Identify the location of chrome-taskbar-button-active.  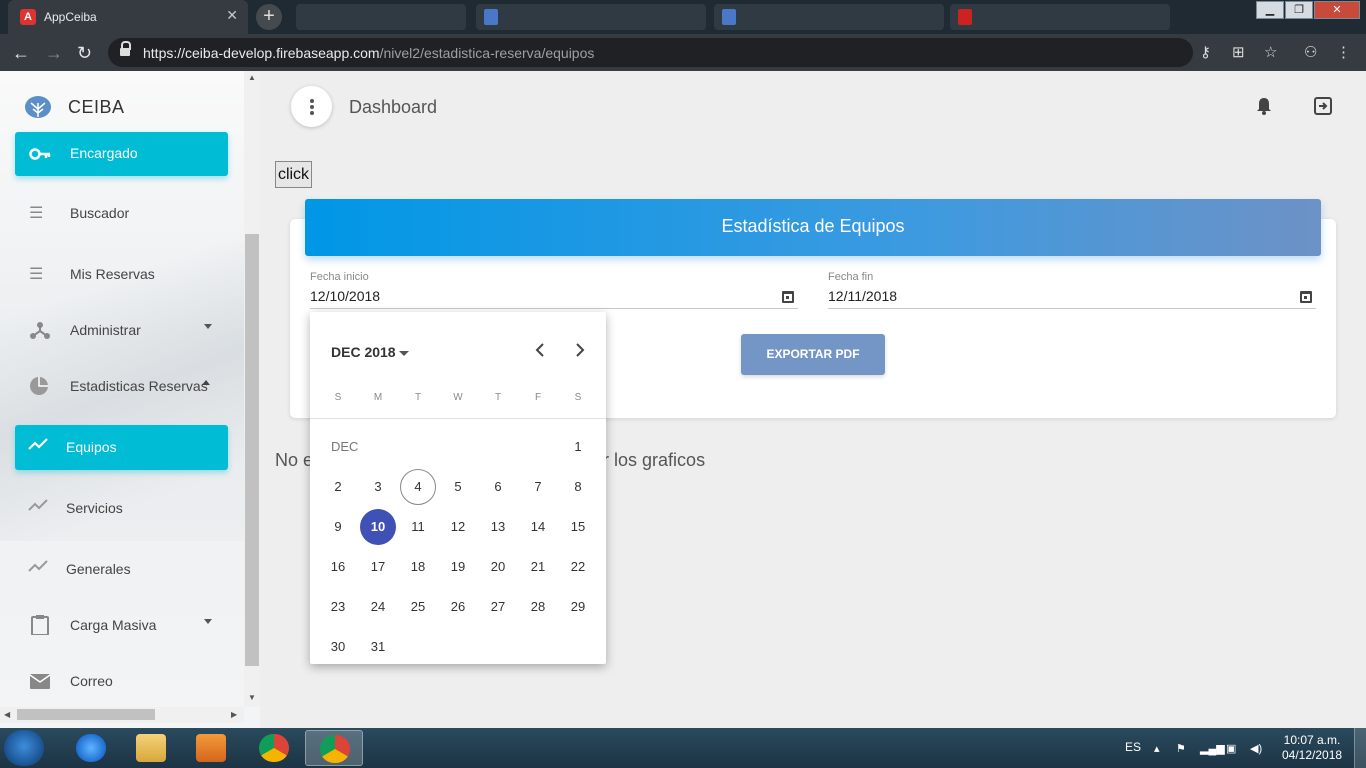
(334, 748).